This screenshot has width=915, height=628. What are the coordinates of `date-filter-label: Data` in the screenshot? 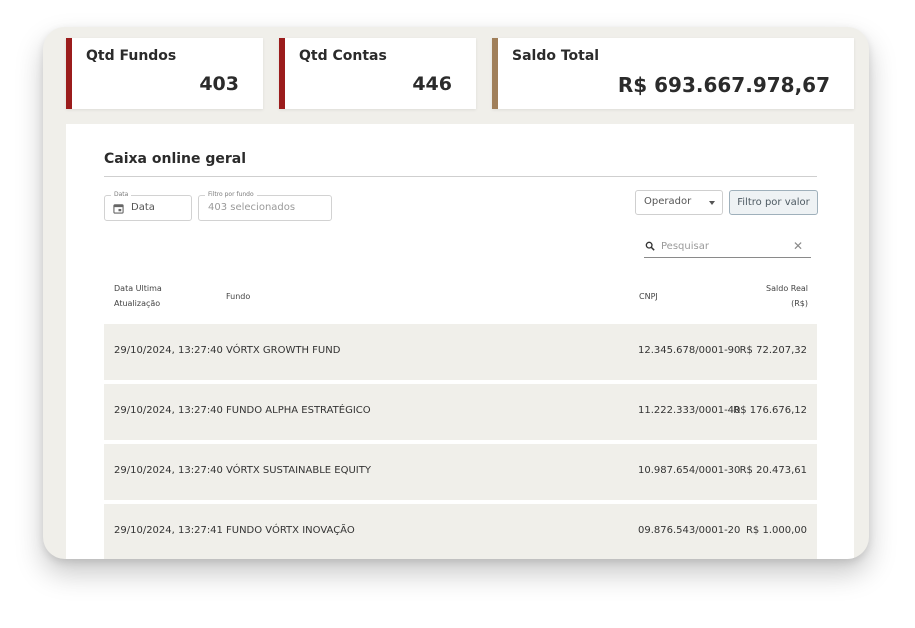 It's located at (121, 195).